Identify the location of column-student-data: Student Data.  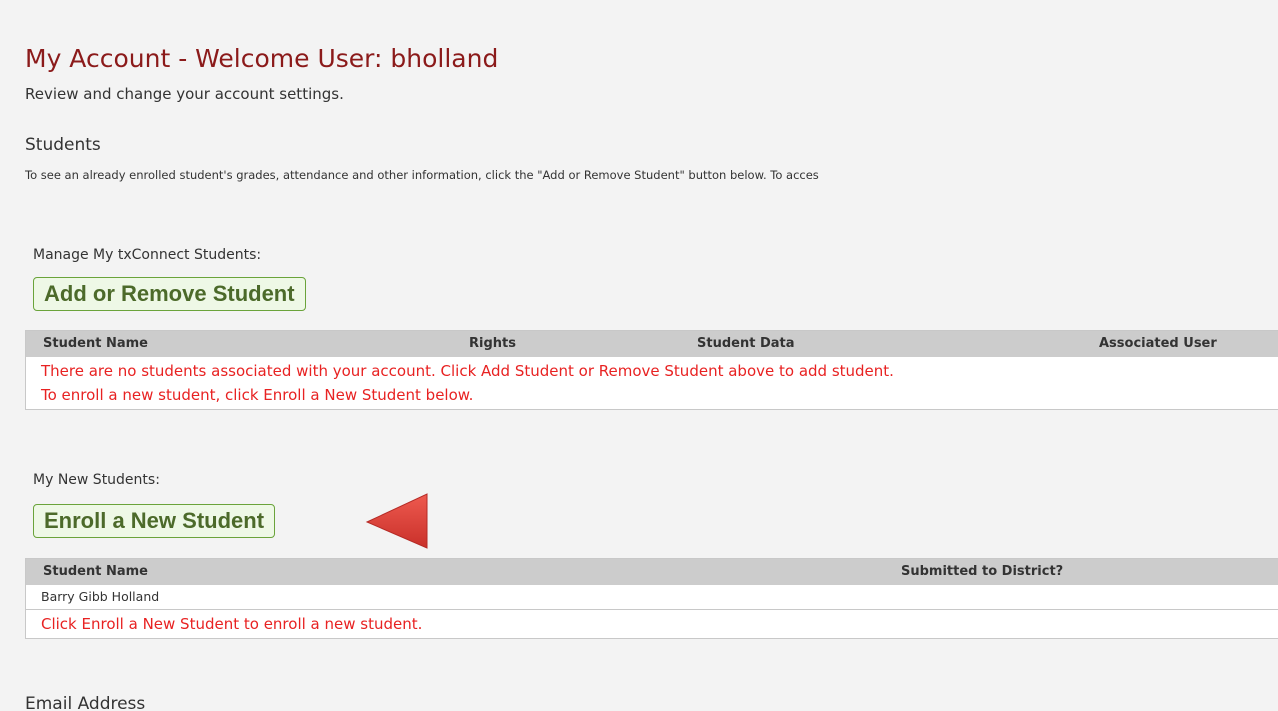
(746, 343).